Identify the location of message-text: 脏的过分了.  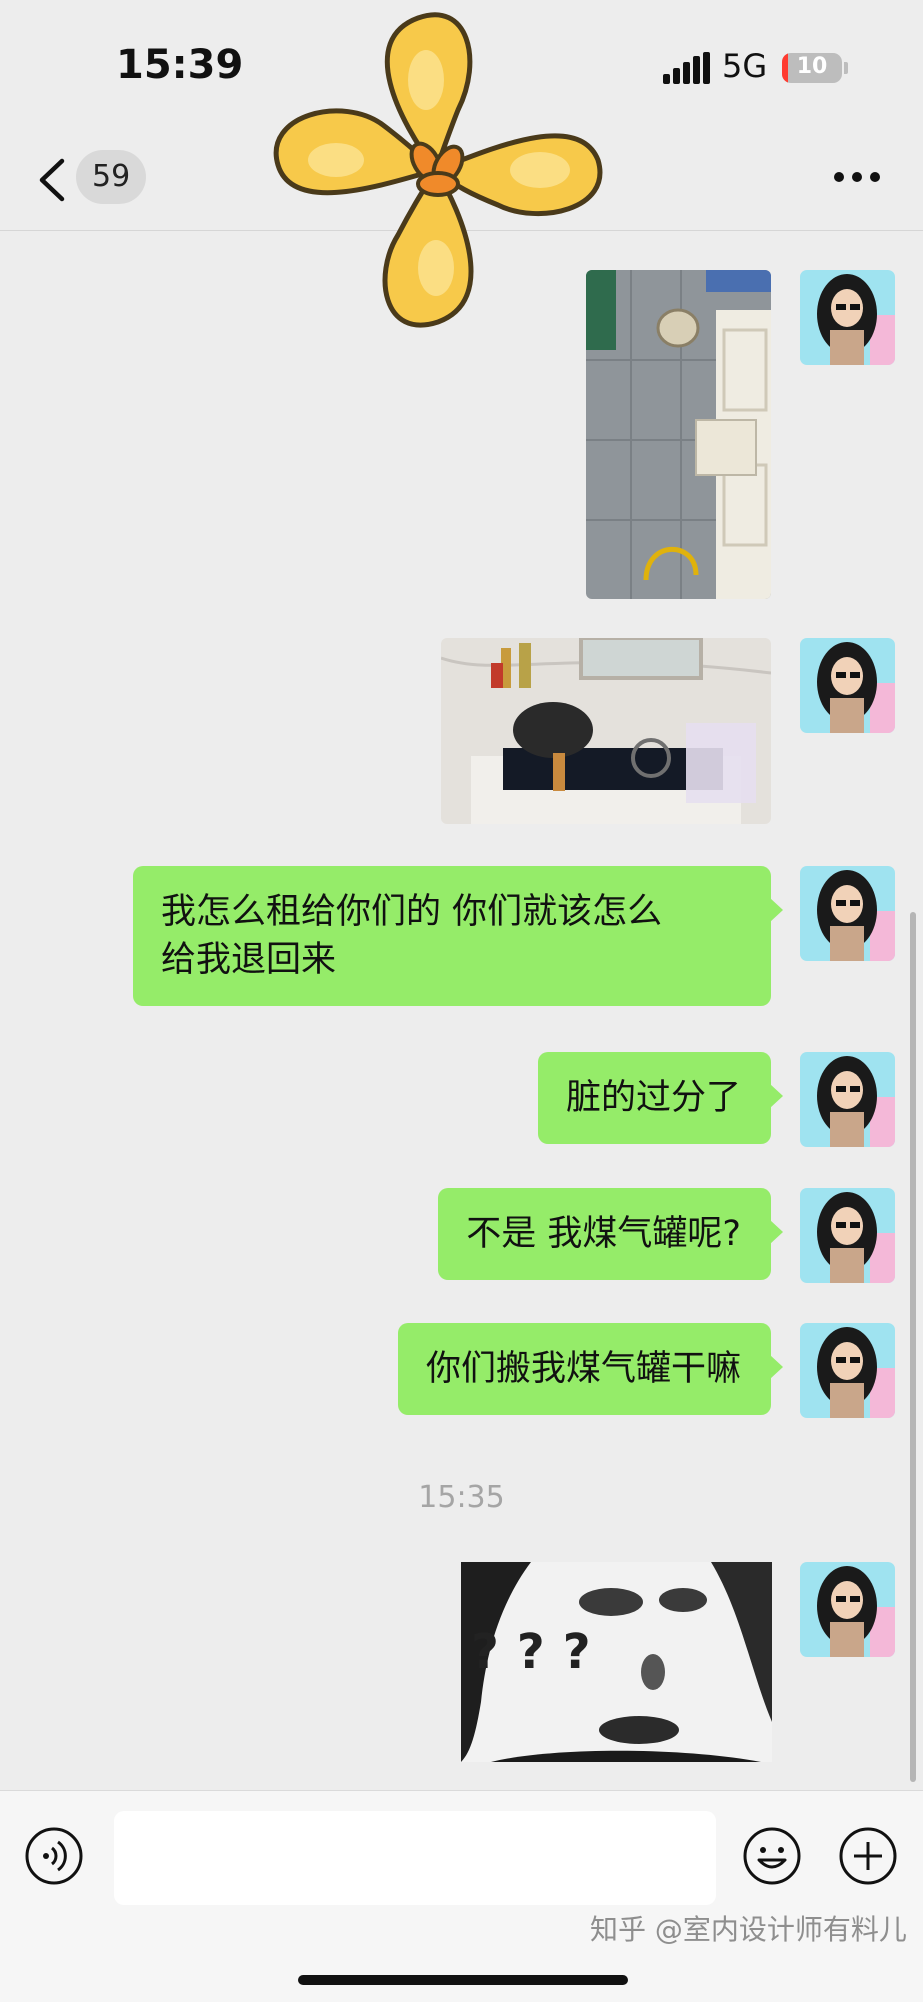
(653, 1098).